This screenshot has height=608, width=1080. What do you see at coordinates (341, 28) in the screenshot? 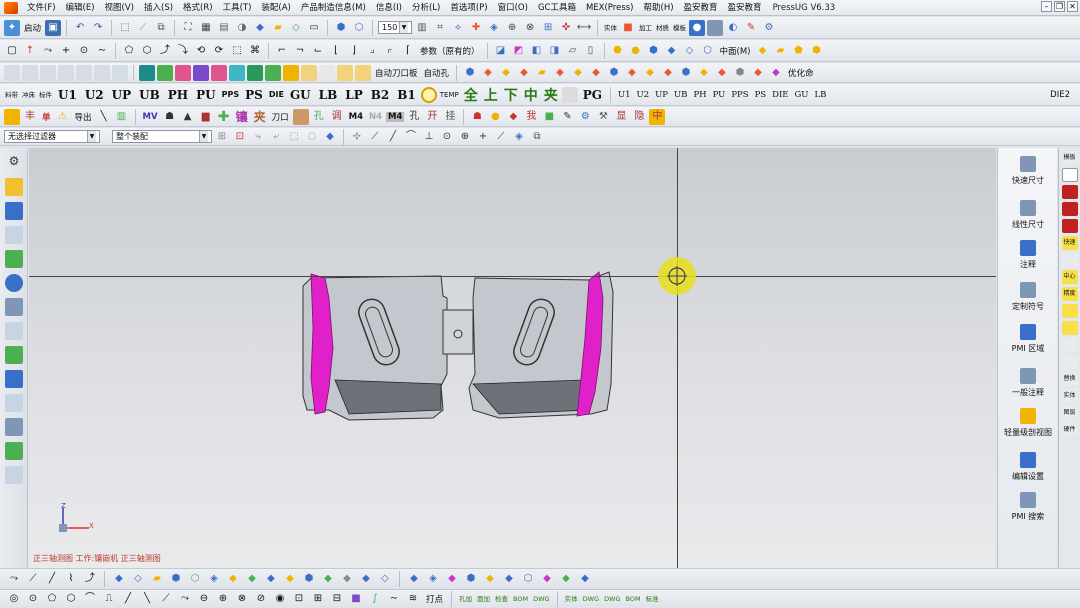
I see `orient-icon: ⬢` at bounding box center [341, 28].